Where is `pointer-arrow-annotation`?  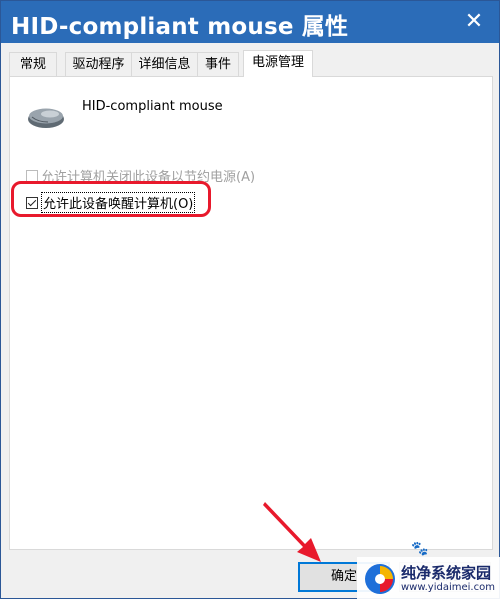
pointer-arrow-annotation is located at coordinates (292, 532).